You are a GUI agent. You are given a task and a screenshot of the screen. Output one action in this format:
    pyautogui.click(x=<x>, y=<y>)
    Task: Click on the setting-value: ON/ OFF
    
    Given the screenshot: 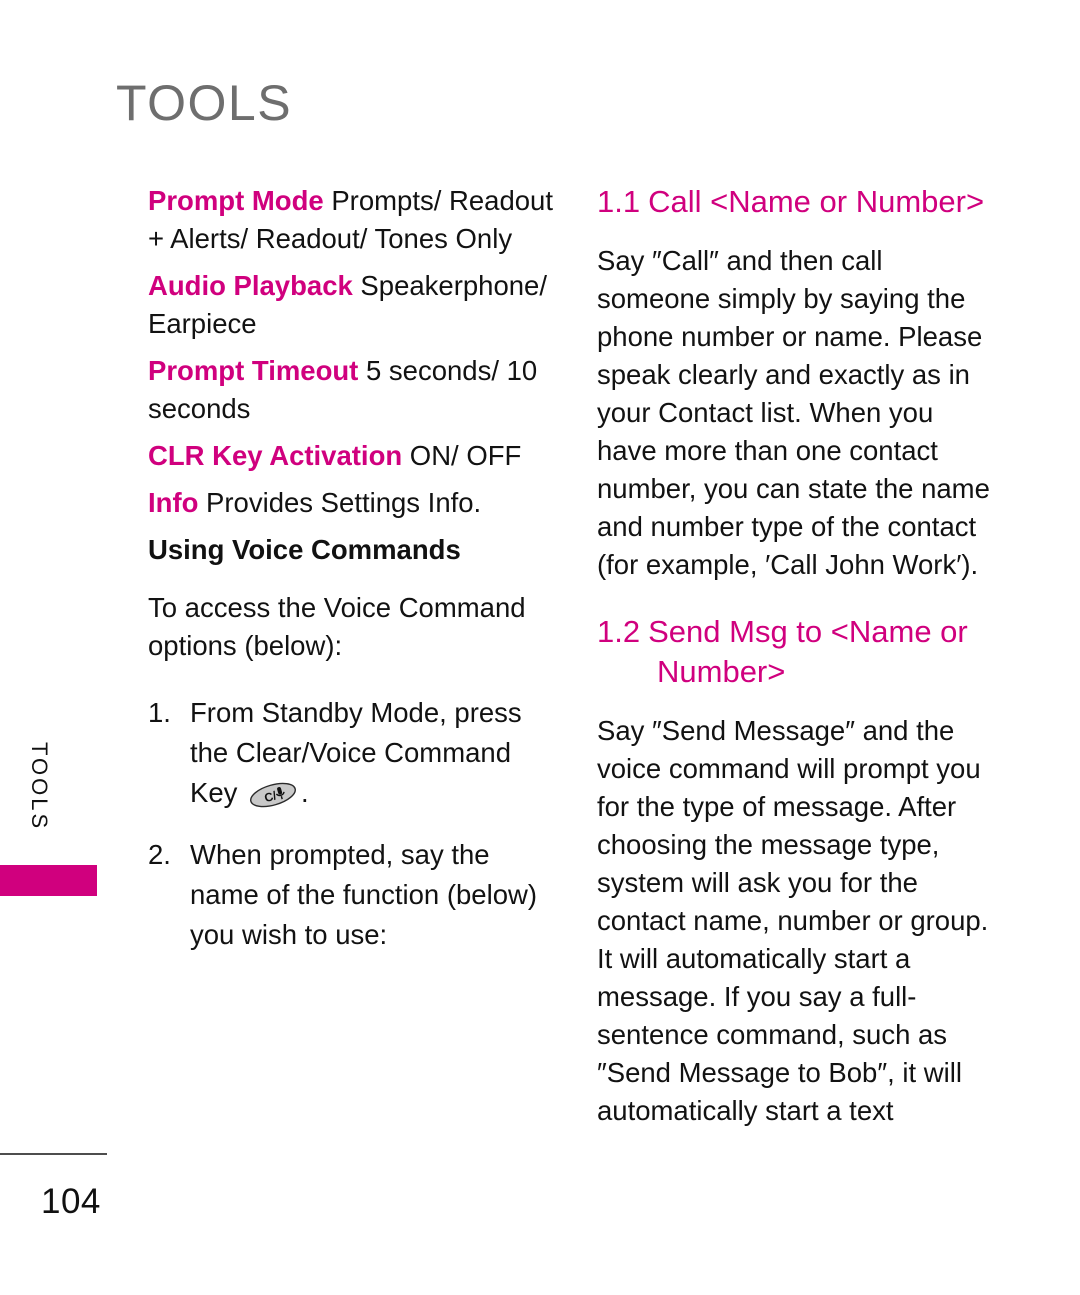 What is the action you would take?
    pyautogui.click(x=462, y=455)
    